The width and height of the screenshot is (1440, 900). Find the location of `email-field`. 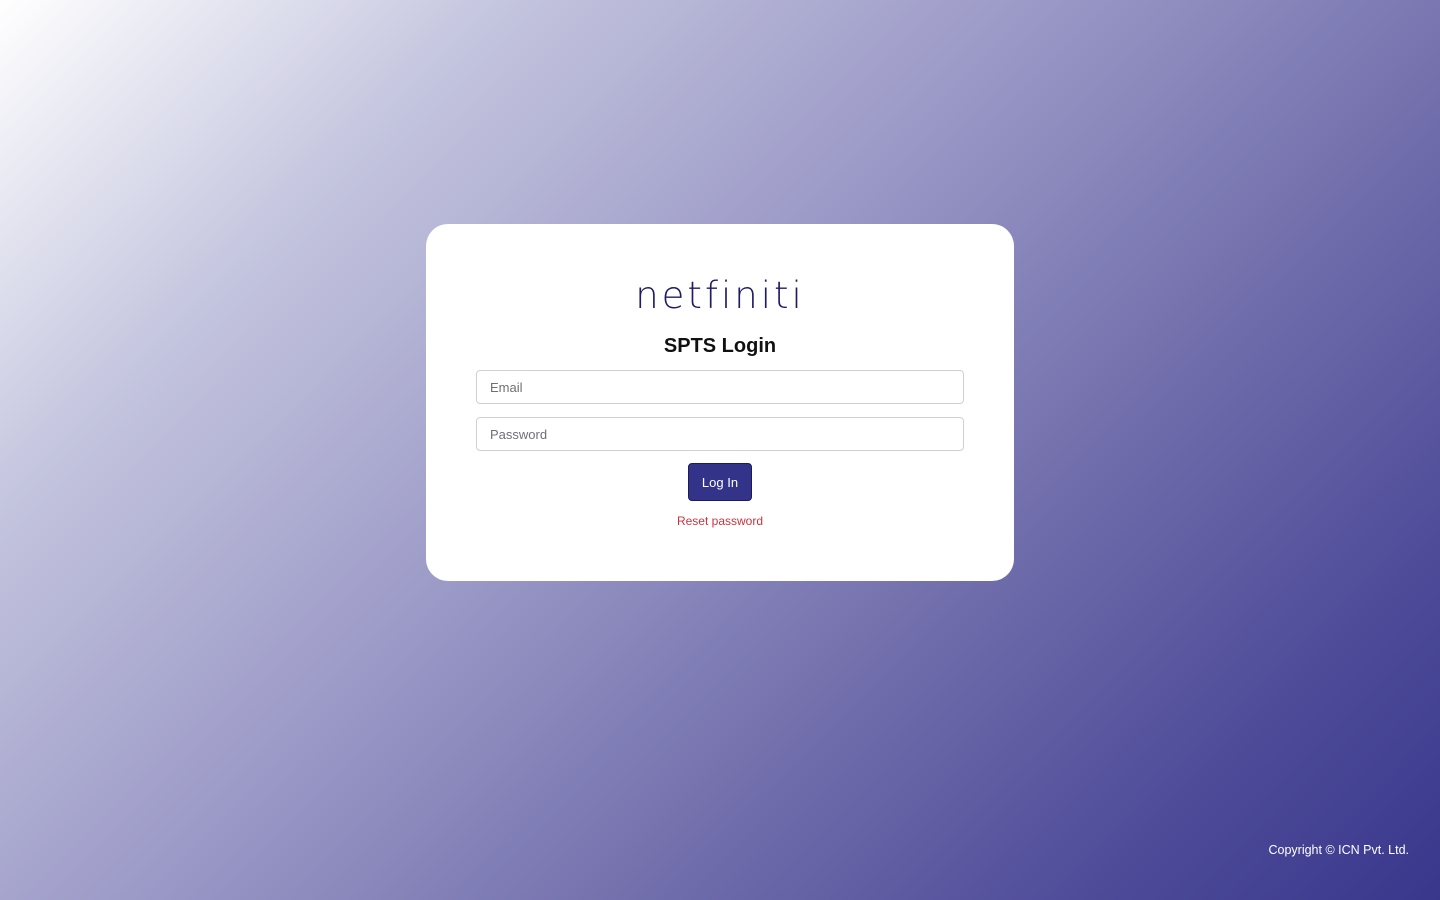

email-field is located at coordinates (720, 387).